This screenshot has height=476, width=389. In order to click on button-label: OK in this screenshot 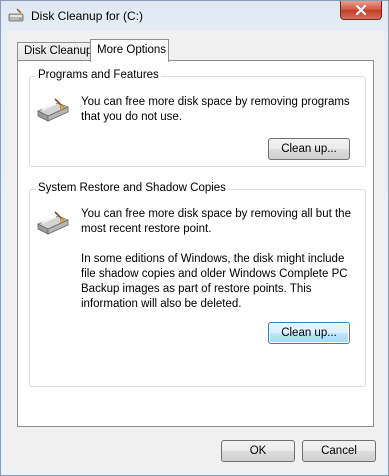, I will do `click(258, 451)`.